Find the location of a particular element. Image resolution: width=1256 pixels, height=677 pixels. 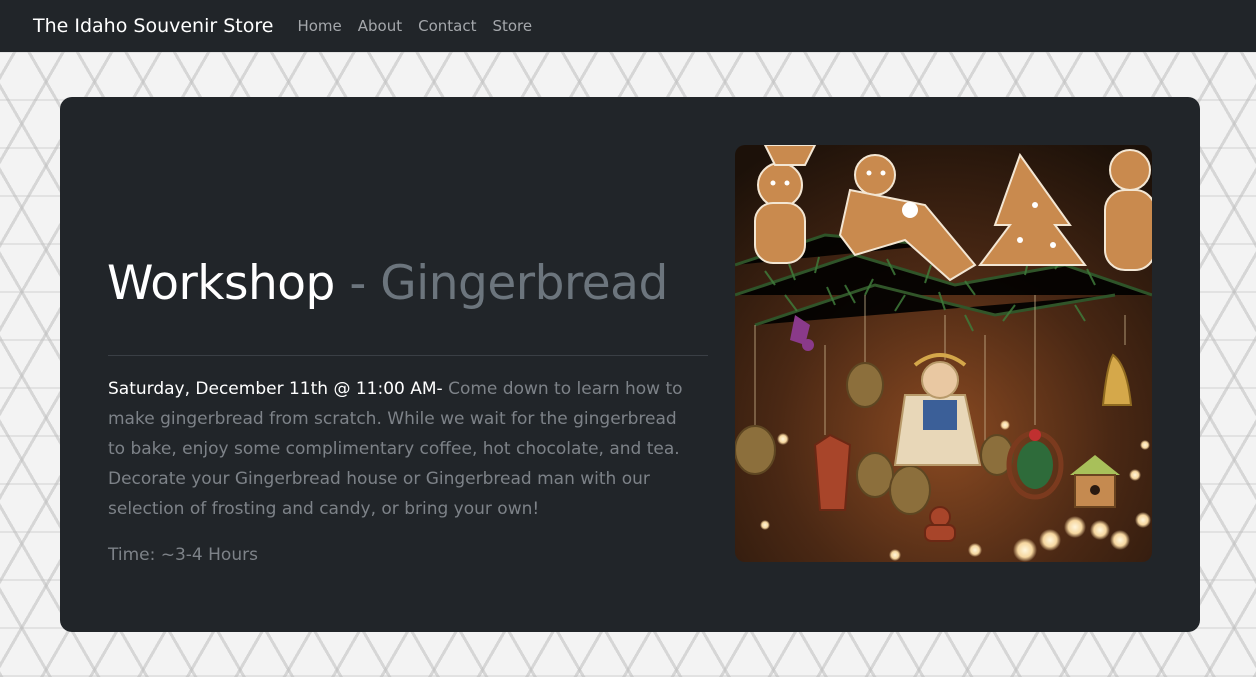

nav-link-store: Store is located at coordinates (512, 26).